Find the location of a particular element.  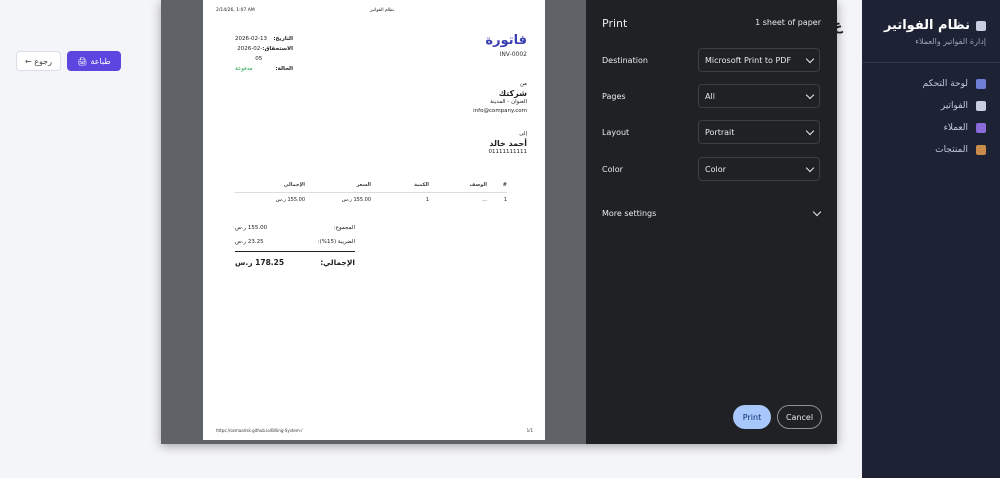

cell-qty: 1 is located at coordinates (427, 200).